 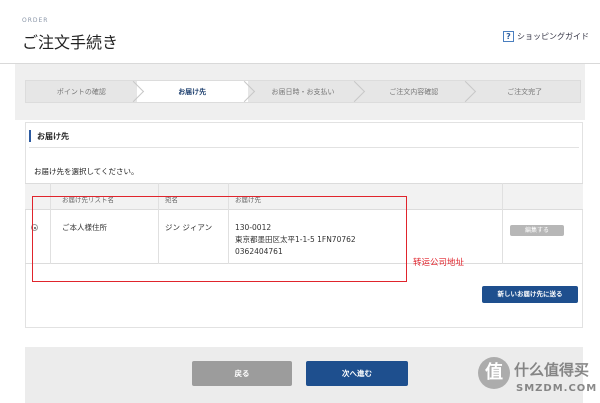 I want to click on watermark-en: SMZDM.COM, so click(x=557, y=388).